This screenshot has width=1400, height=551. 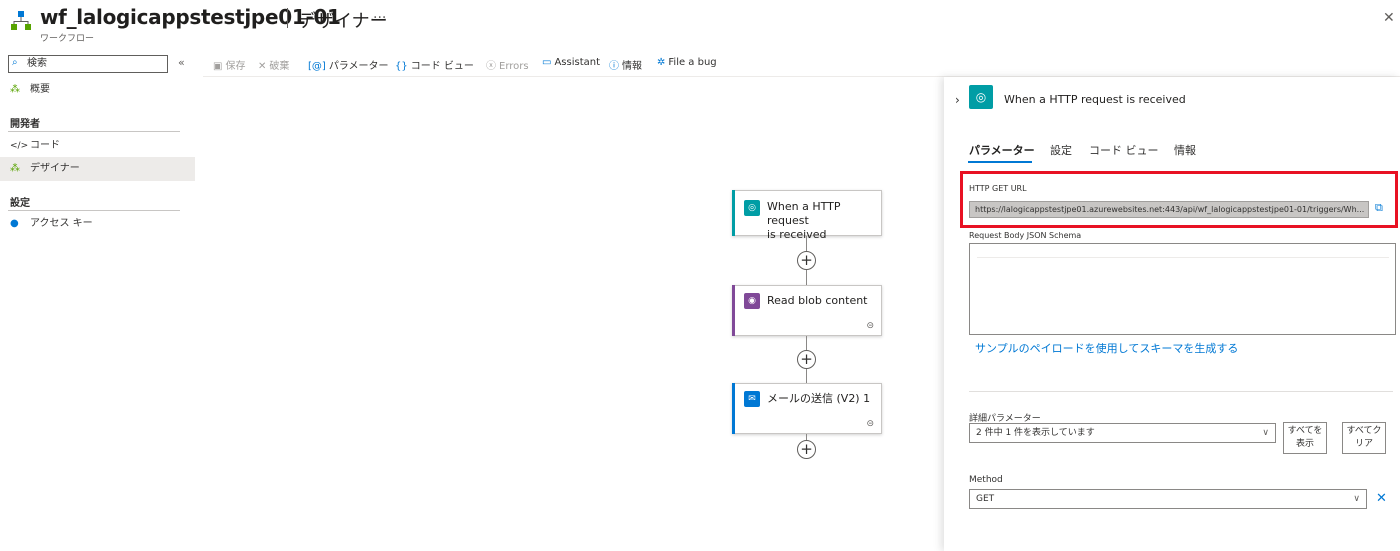 I want to click on method-dropdown: GET ∨, so click(x=1168, y=499).